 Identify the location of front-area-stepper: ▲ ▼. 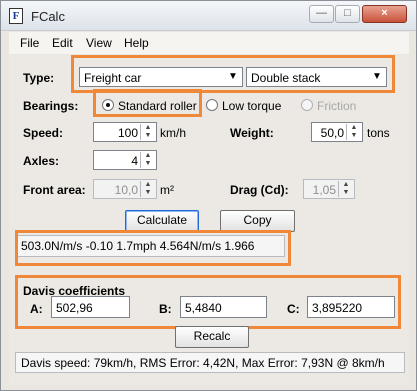
(147, 189).